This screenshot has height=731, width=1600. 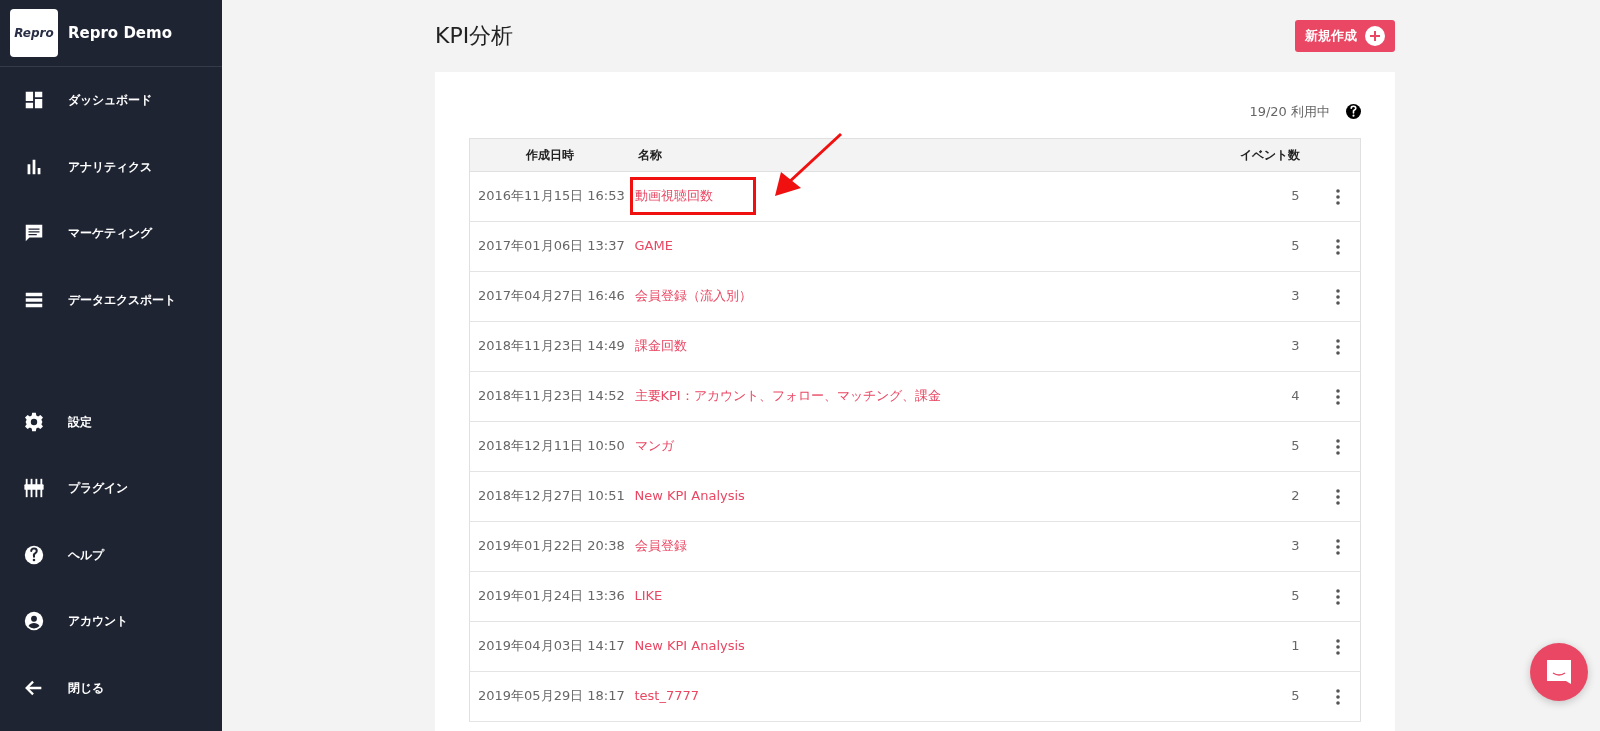 What do you see at coordinates (111, 554) in the screenshot?
I see `sidebar-item: ヘルプ` at bounding box center [111, 554].